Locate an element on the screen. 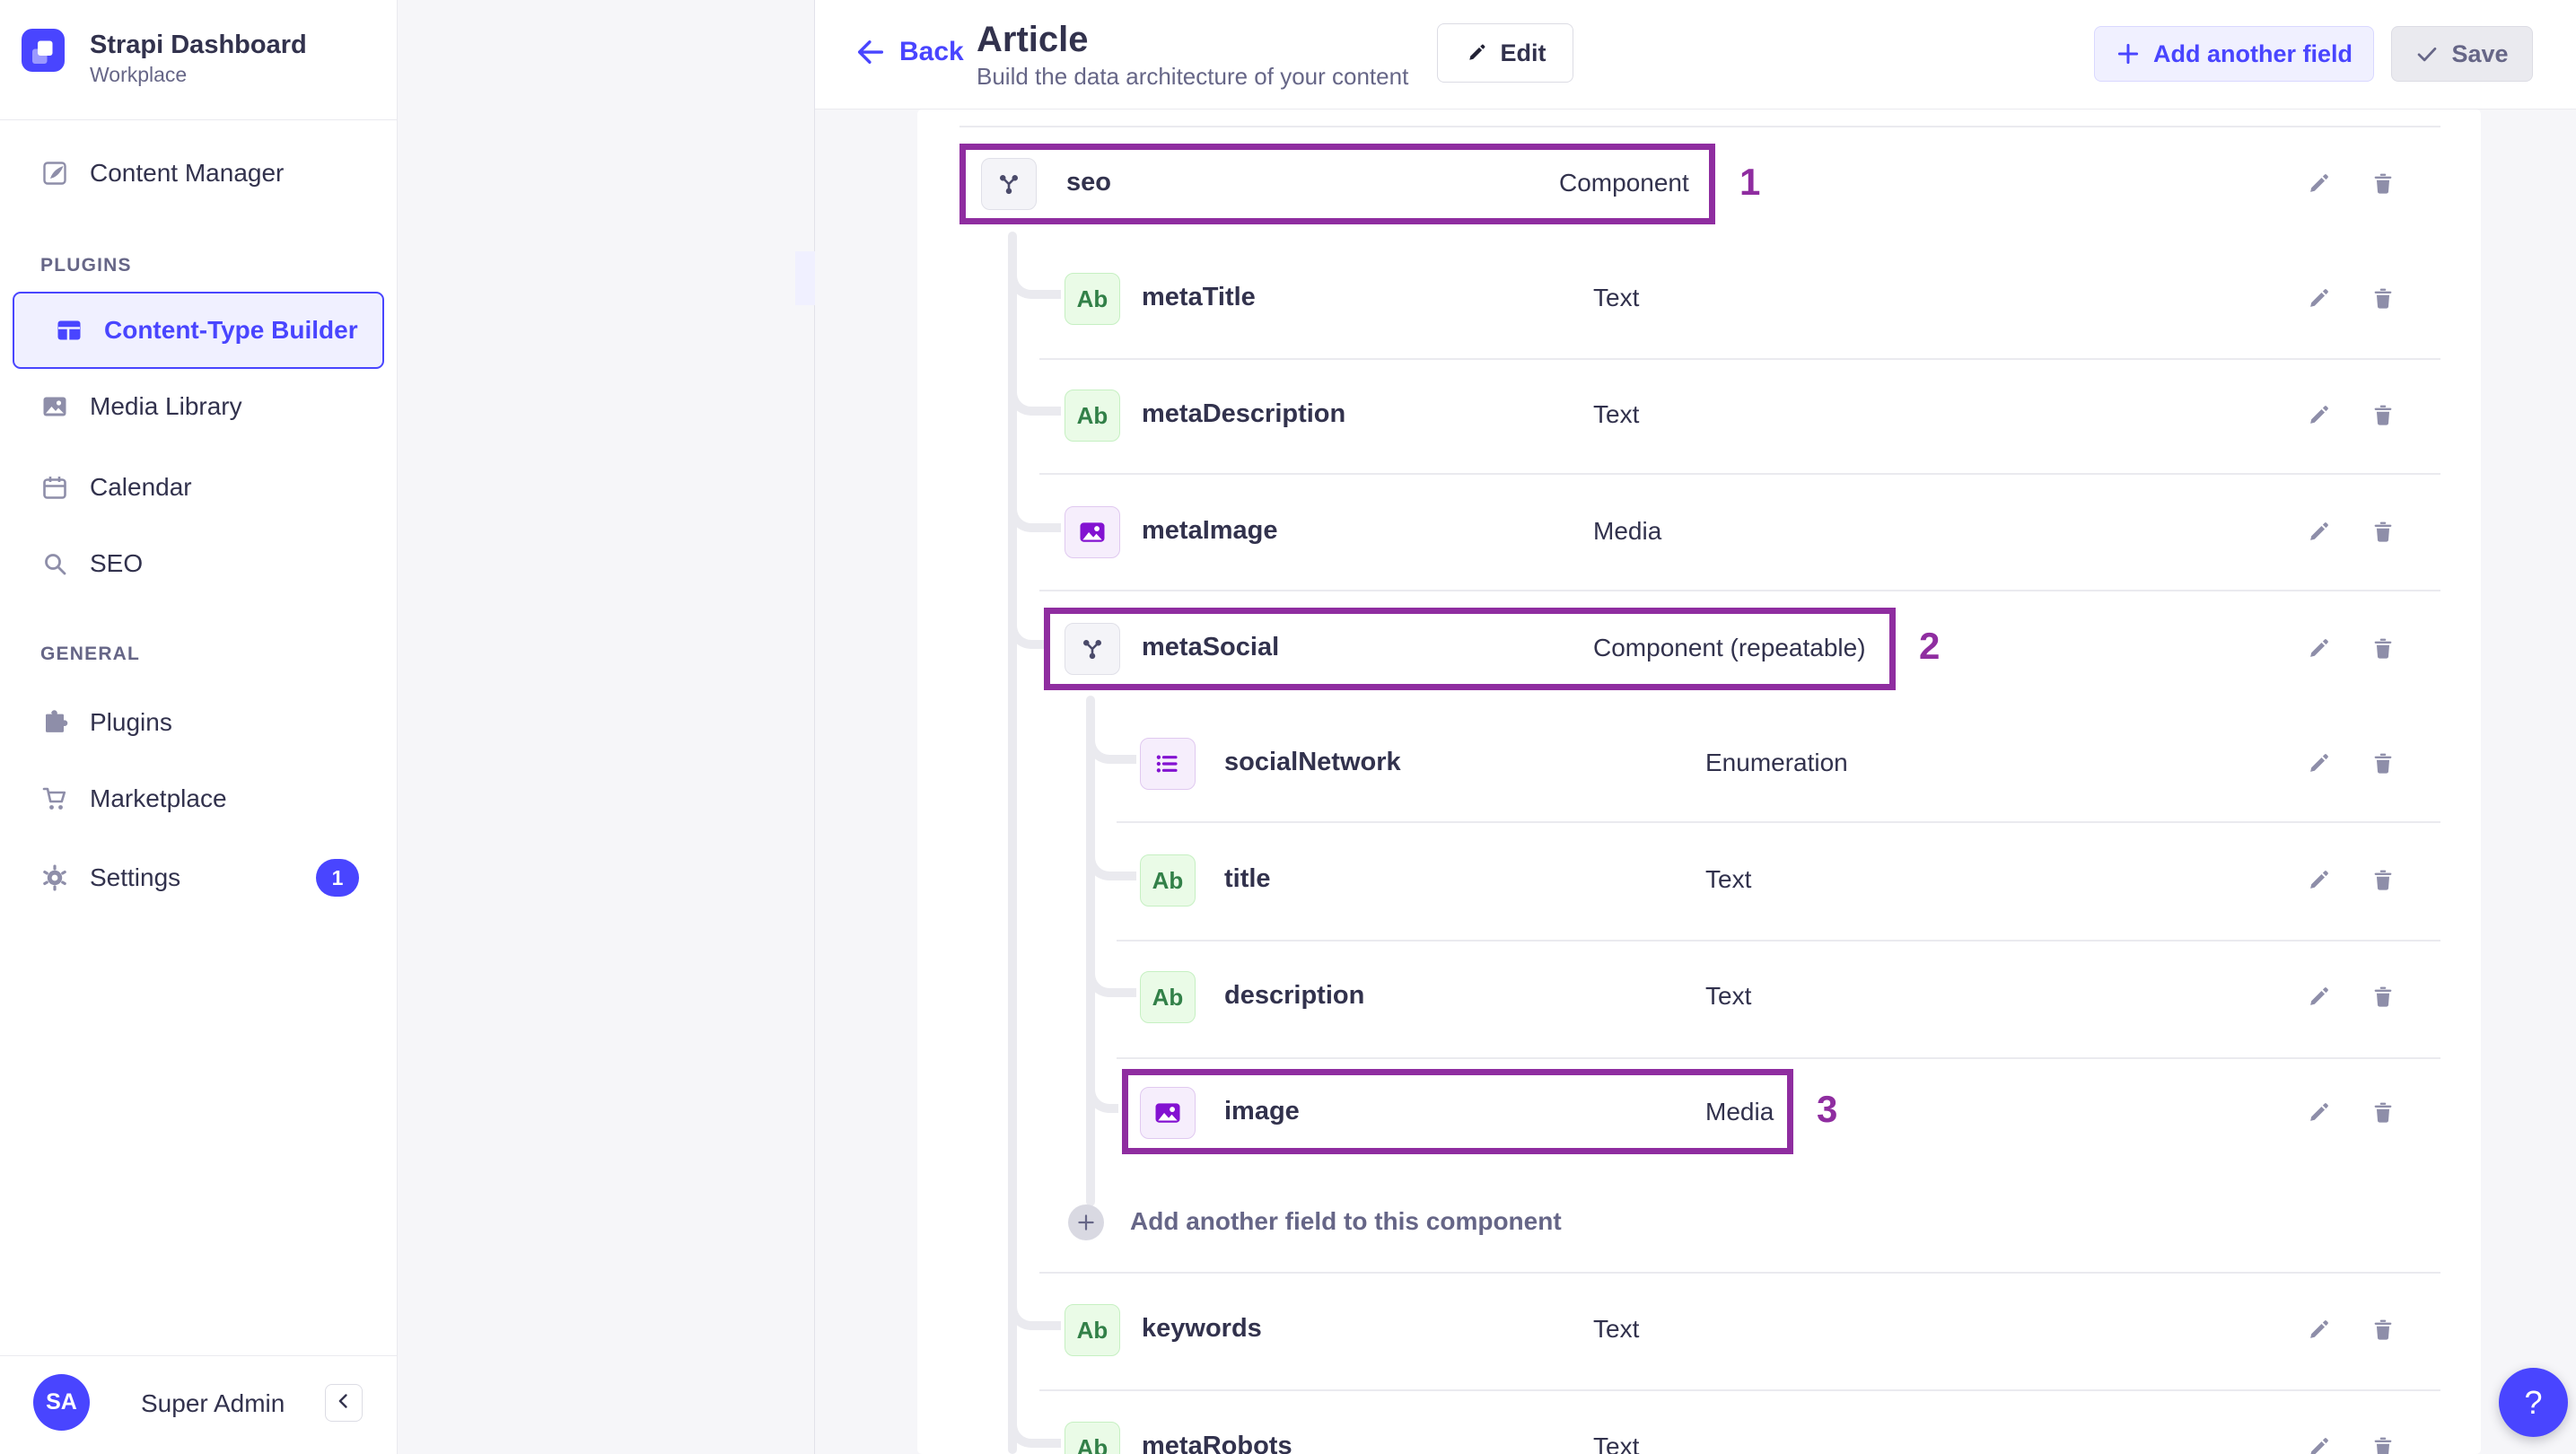  sidebar-item-media-library: Media Library is located at coordinates (199, 406).